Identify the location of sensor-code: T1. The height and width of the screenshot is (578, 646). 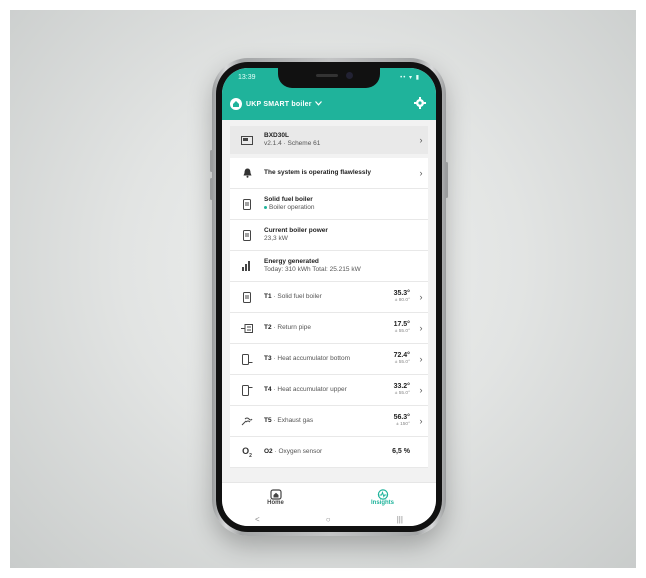
(268, 296).